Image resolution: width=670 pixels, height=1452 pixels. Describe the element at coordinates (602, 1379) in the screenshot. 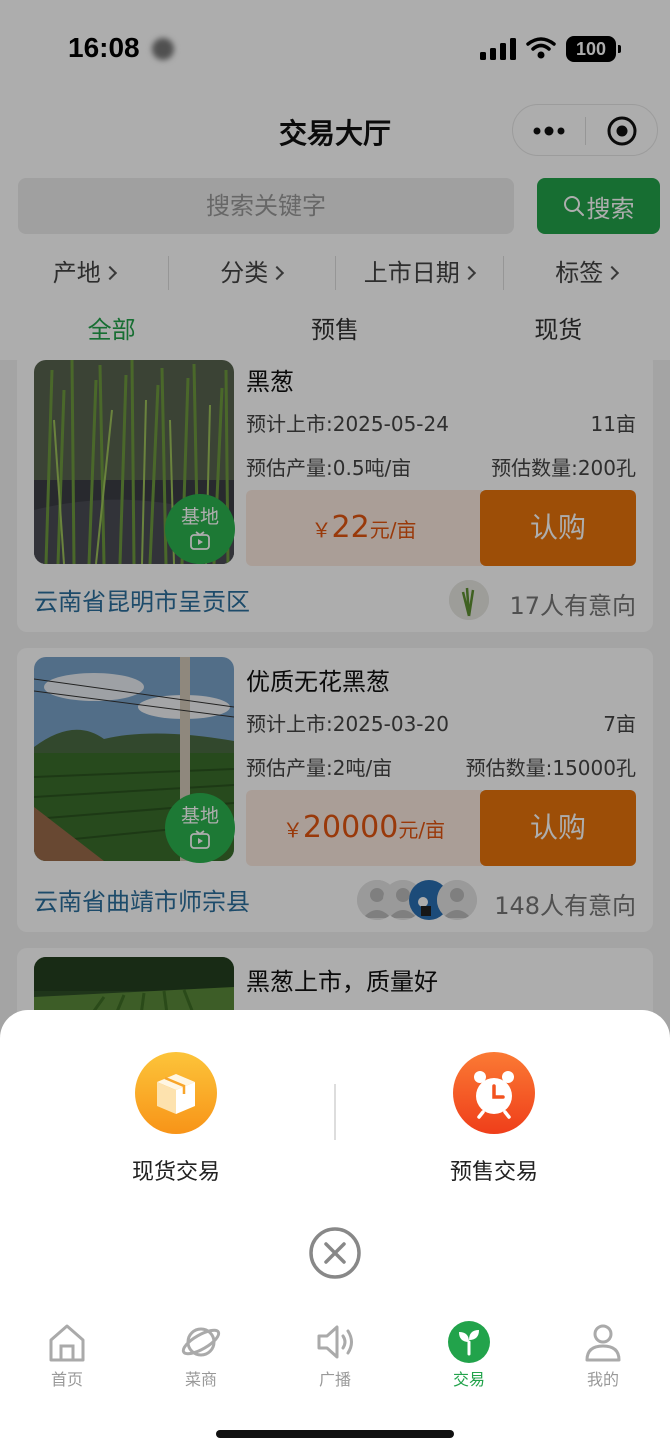

I see `tabbar-label: 我的` at that location.